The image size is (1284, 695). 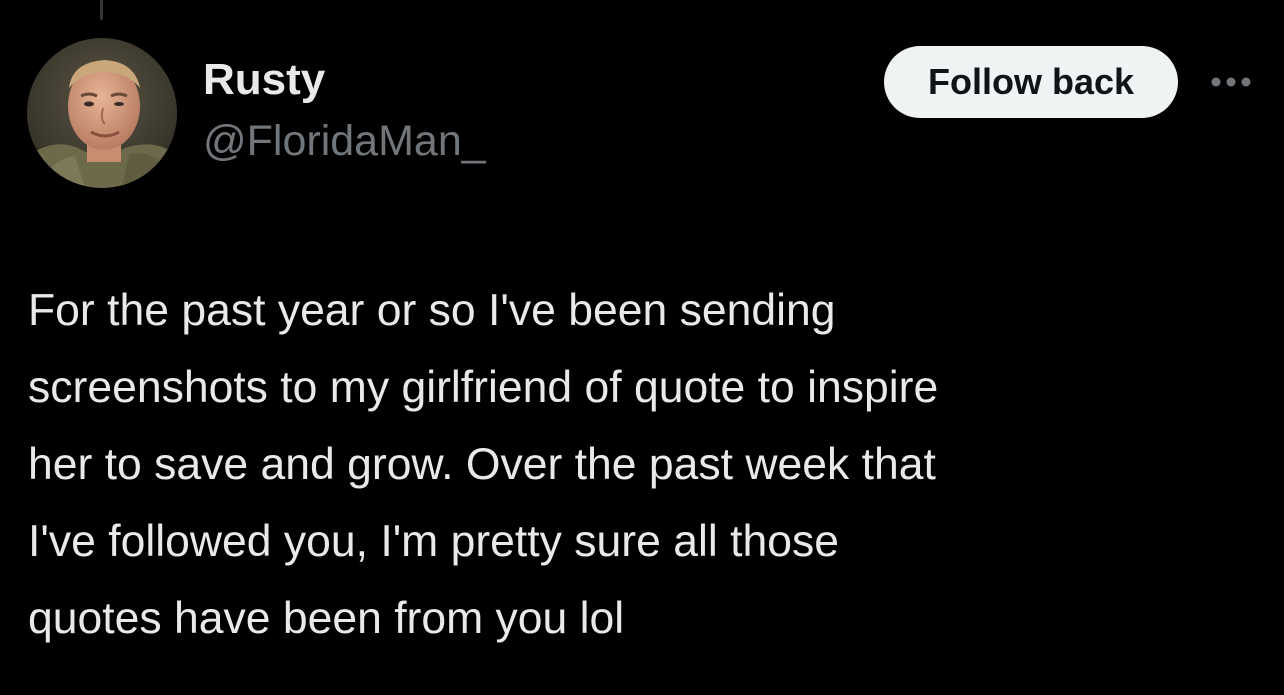 I want to click on author-handle: @FloridaMan_, so click(x=344, y=141).